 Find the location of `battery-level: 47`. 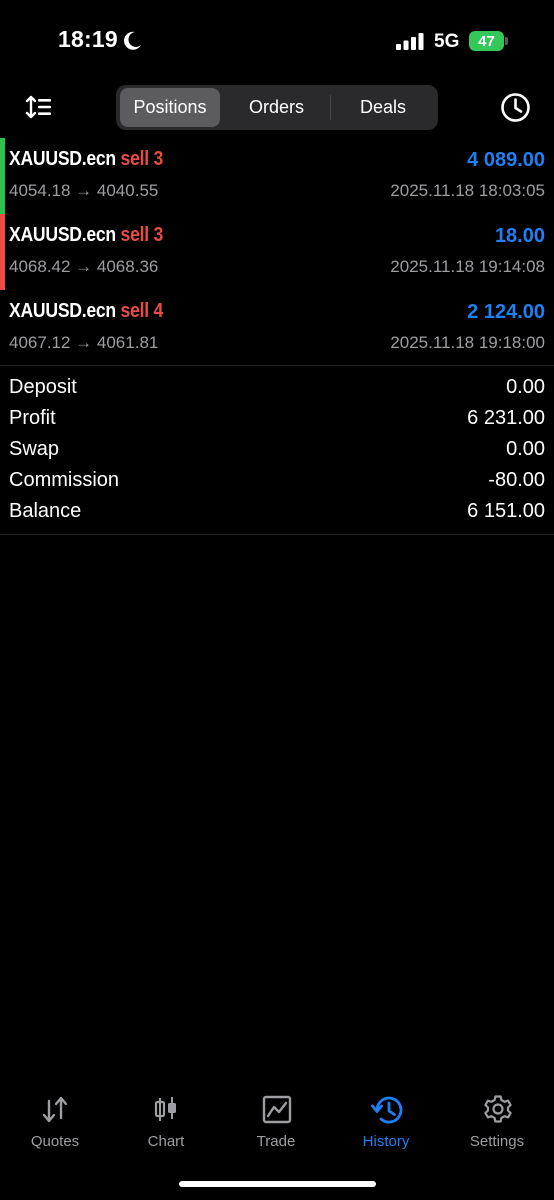

battery-level: 47 is located at coordinates (486, 41).